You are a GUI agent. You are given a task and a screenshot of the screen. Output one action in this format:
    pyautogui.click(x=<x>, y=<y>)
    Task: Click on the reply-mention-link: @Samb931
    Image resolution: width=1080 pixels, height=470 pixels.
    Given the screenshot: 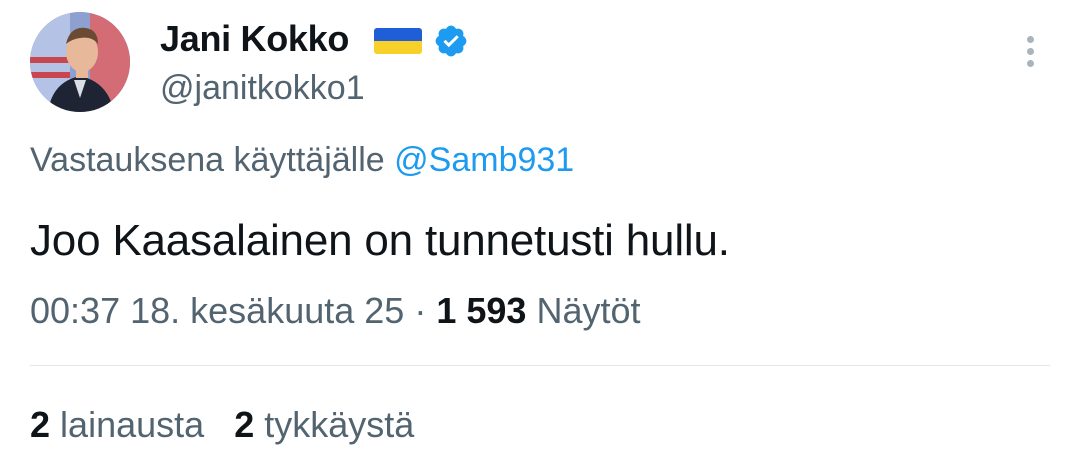 What is the action you would take?
    pyautogui.click(x=484, y=160)
    